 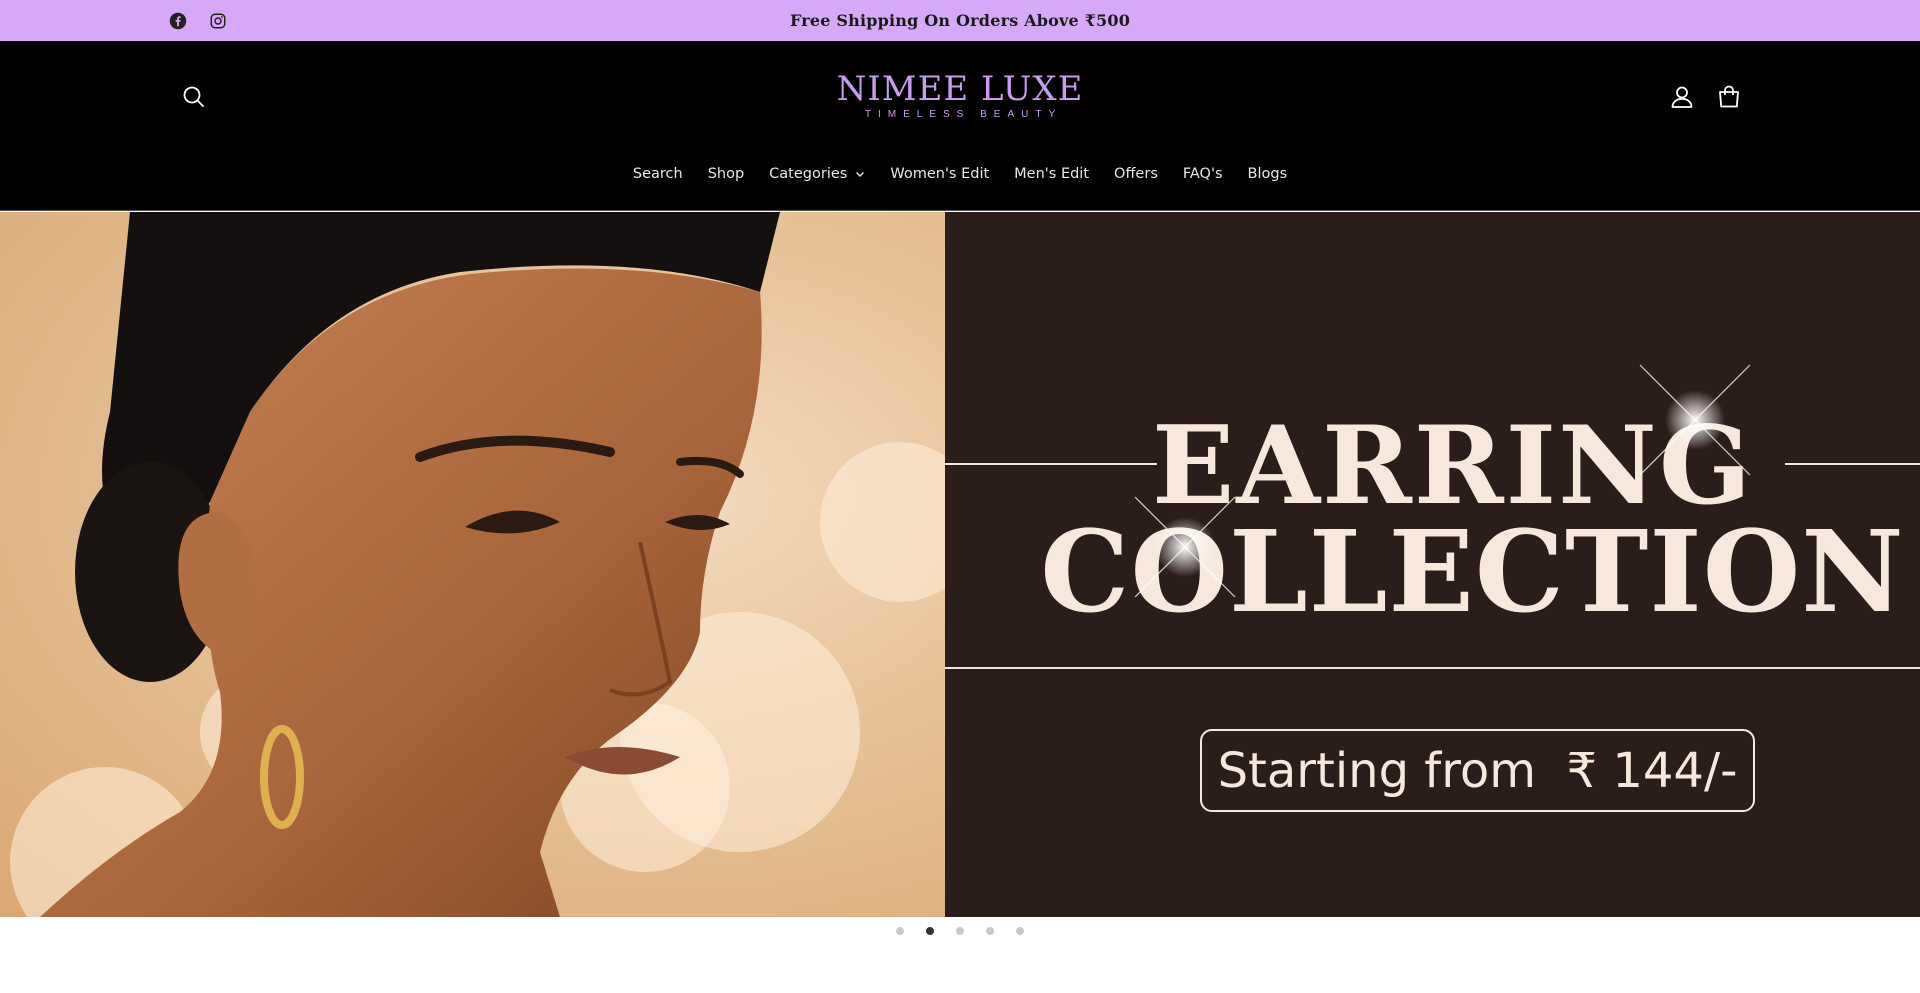 I want to click on nav-label: Offers, so click(x=1136, y=174).